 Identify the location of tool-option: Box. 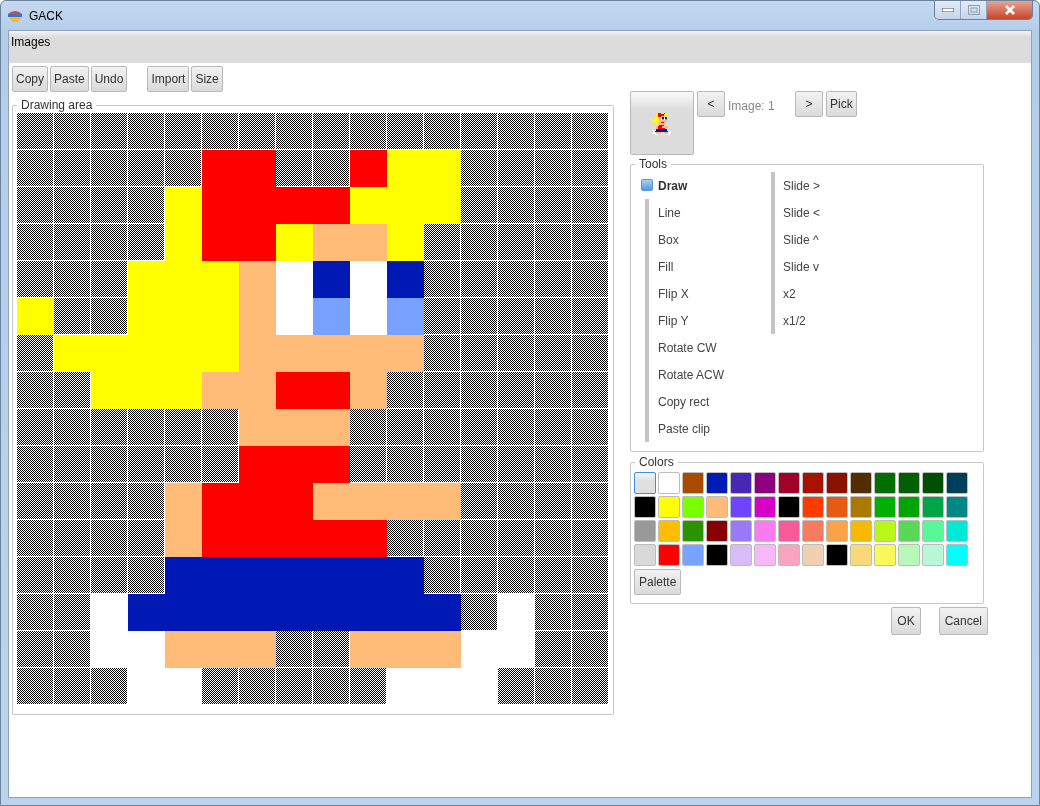
(668, 239).